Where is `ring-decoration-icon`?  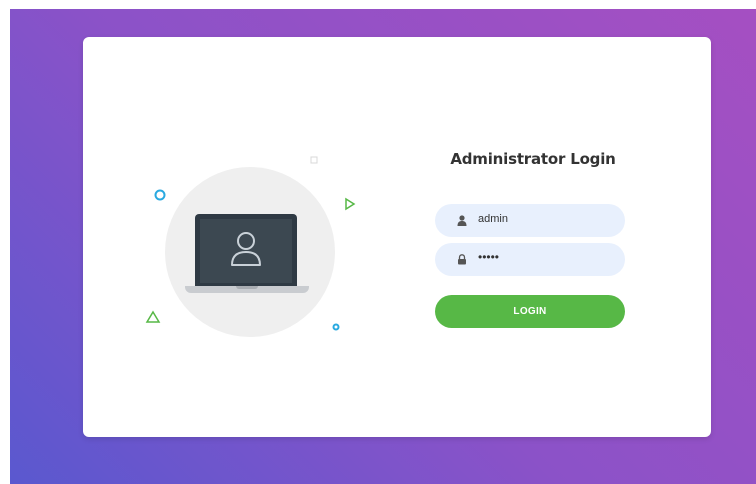
ring-decoration-icon is located at coordinates (160, 195).